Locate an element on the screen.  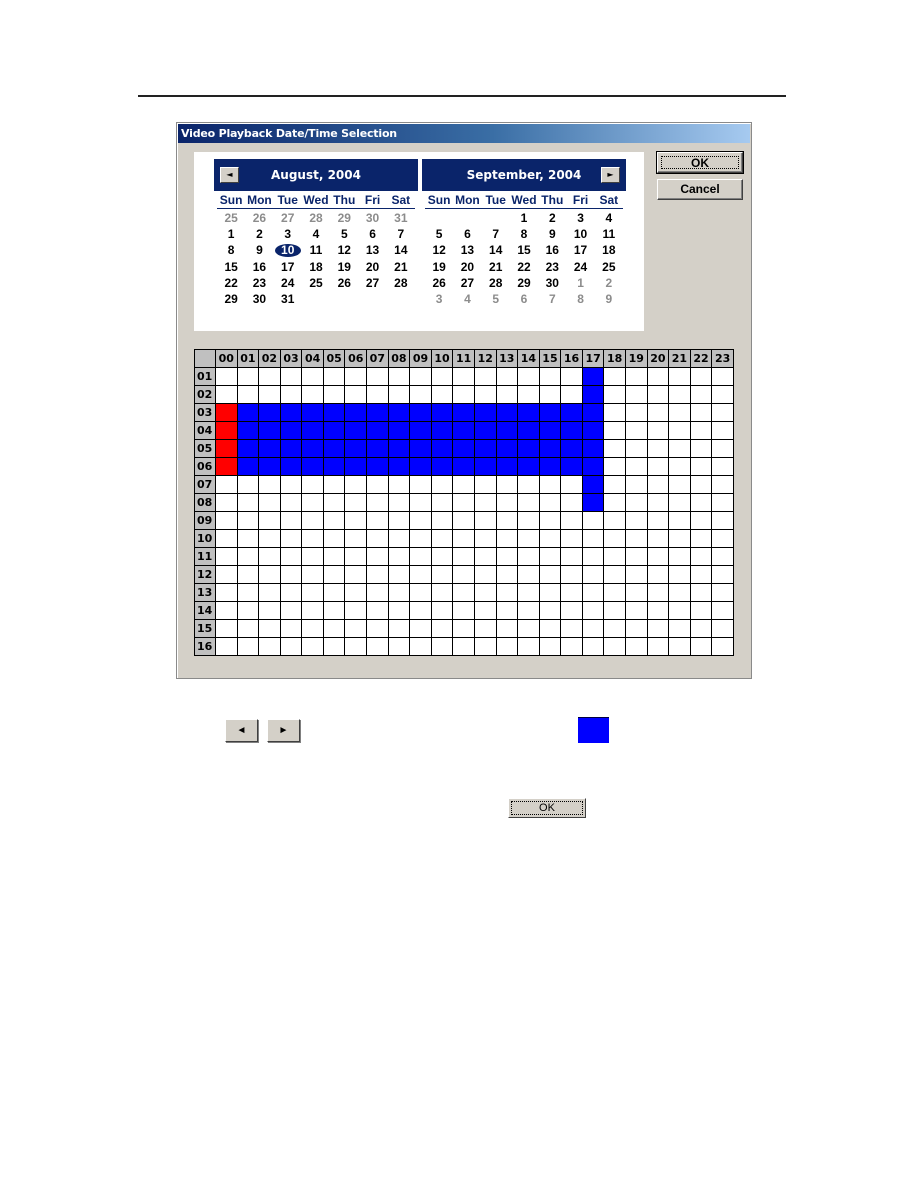
hour-header: 13 is located at coordinates (507, 358).